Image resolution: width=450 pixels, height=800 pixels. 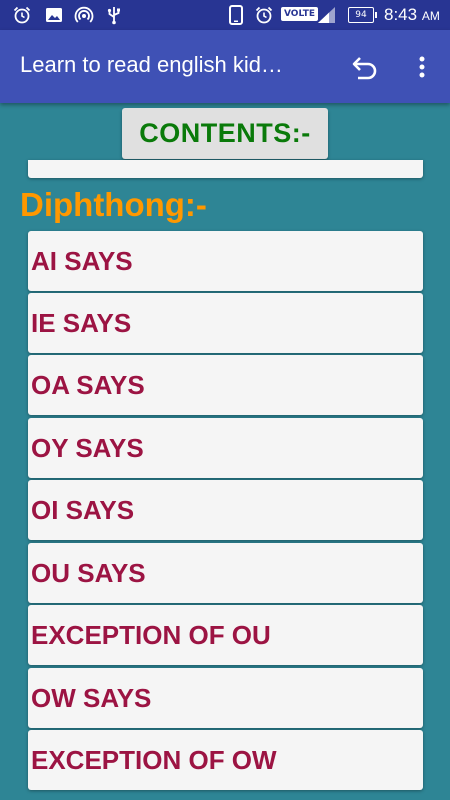 I want to click on contents-button: CONTENTS:-, so click(x=225, y=133).